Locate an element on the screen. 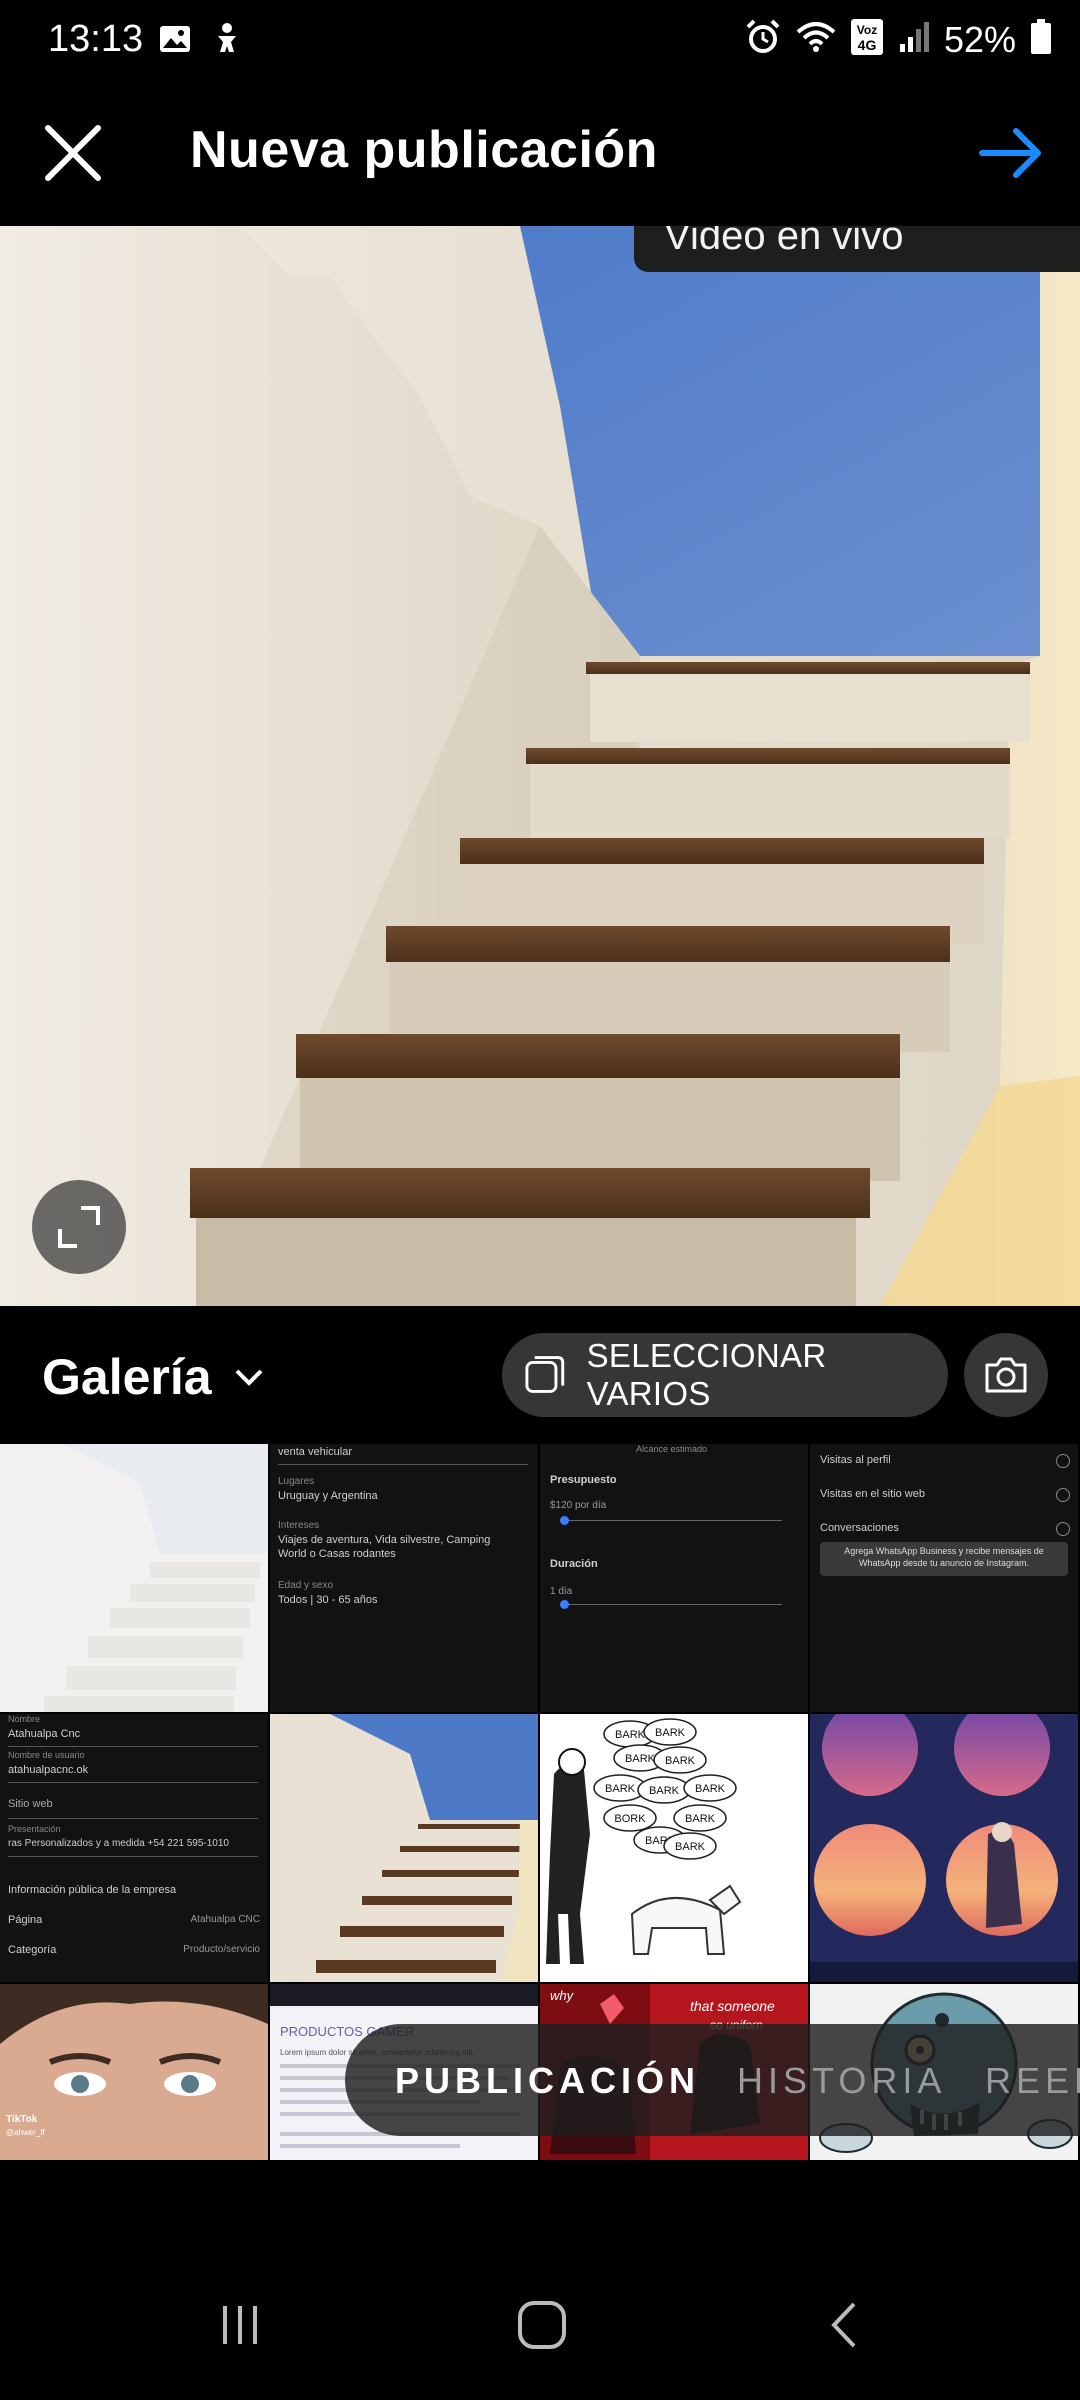  expand-icon is located at coordinates (79, 1227).